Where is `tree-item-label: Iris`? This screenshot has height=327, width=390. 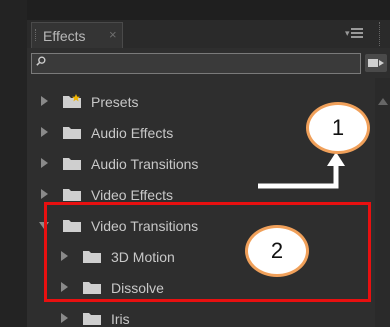 tree-item-label: Iris is located at coordinates (120, 319).